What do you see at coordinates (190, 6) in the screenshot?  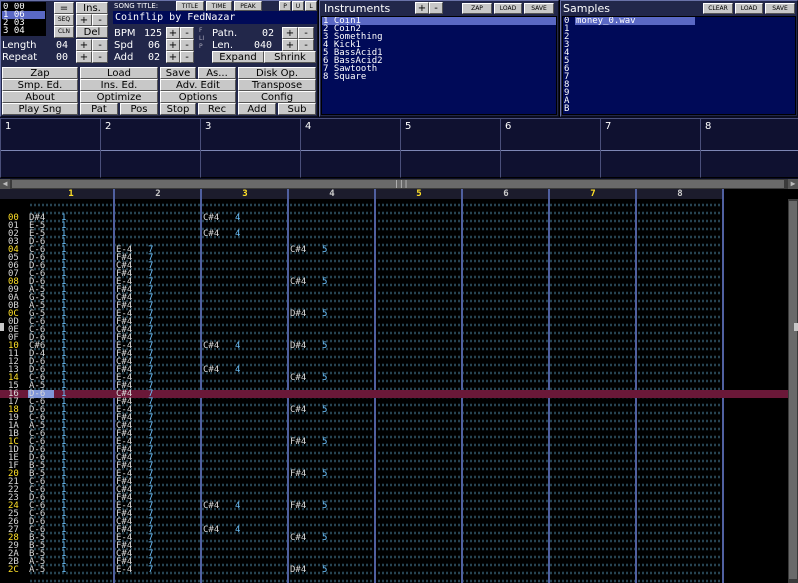 I see `title-tab: TITLE` at bounding box center [190, 6].